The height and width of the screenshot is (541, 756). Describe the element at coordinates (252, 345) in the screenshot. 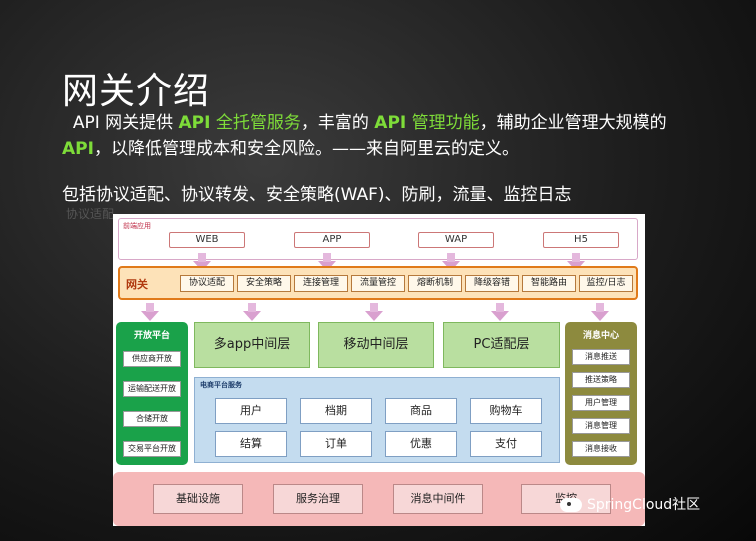

I see `middle-layer-multi-app: 多app中间层` at that location.